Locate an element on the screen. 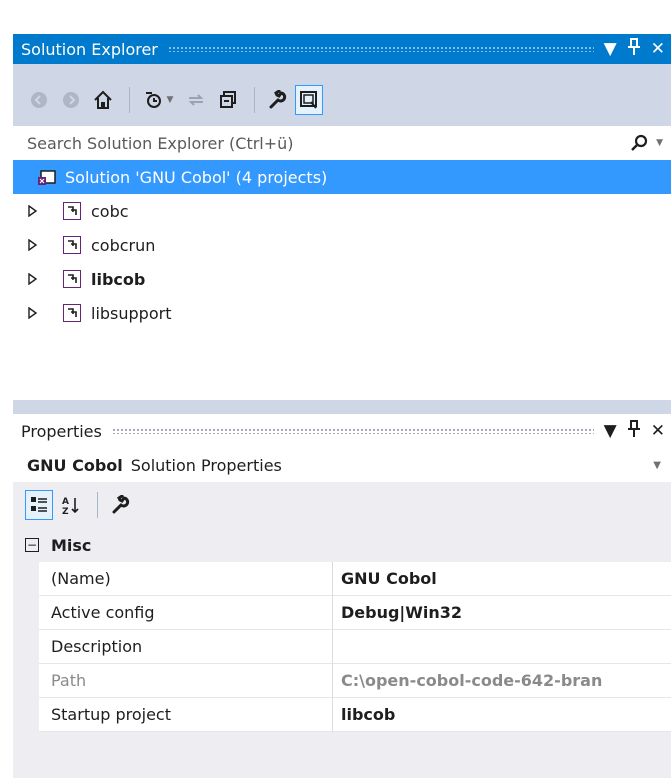 This screenshot has height=778, width=671. property-row-path: Path C:\open-cobol-code-642-bran is located at coordinates (355, 681).